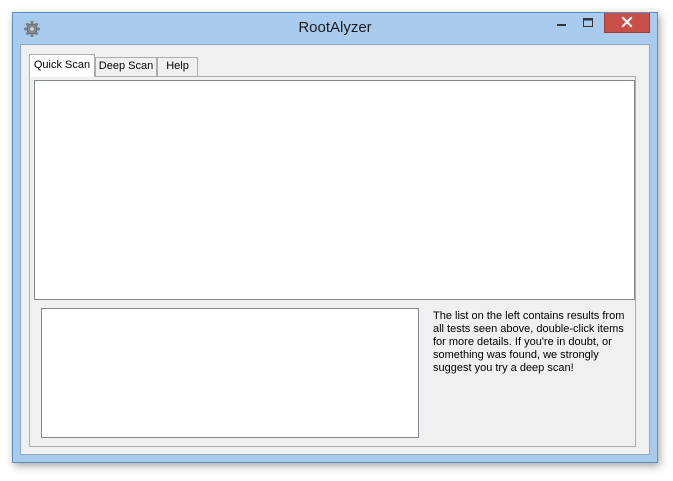 This screenshot has height=481, width=673. Describe the element at coordinates (177, 66) in the screenshot. I see `tab-help: Help` at that location.